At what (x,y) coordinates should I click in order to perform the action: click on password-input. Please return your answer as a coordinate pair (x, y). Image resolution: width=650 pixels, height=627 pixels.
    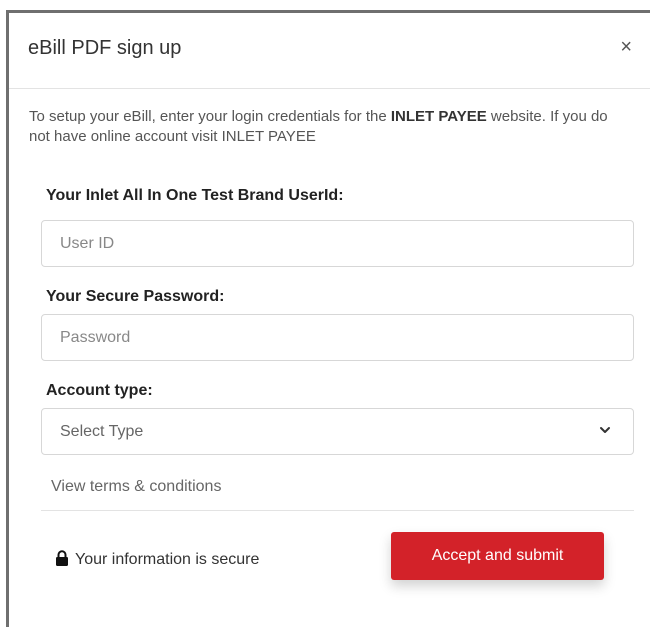
    Looking at the image, I should click on (337, 337).